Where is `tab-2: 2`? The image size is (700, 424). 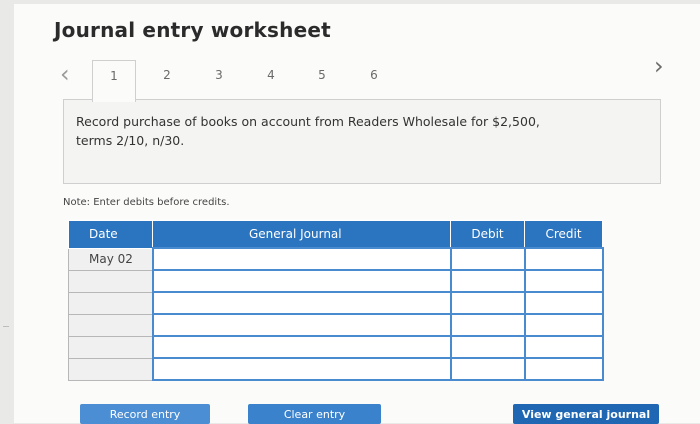 tab-2: 2 is located at coordinates (167, 80).